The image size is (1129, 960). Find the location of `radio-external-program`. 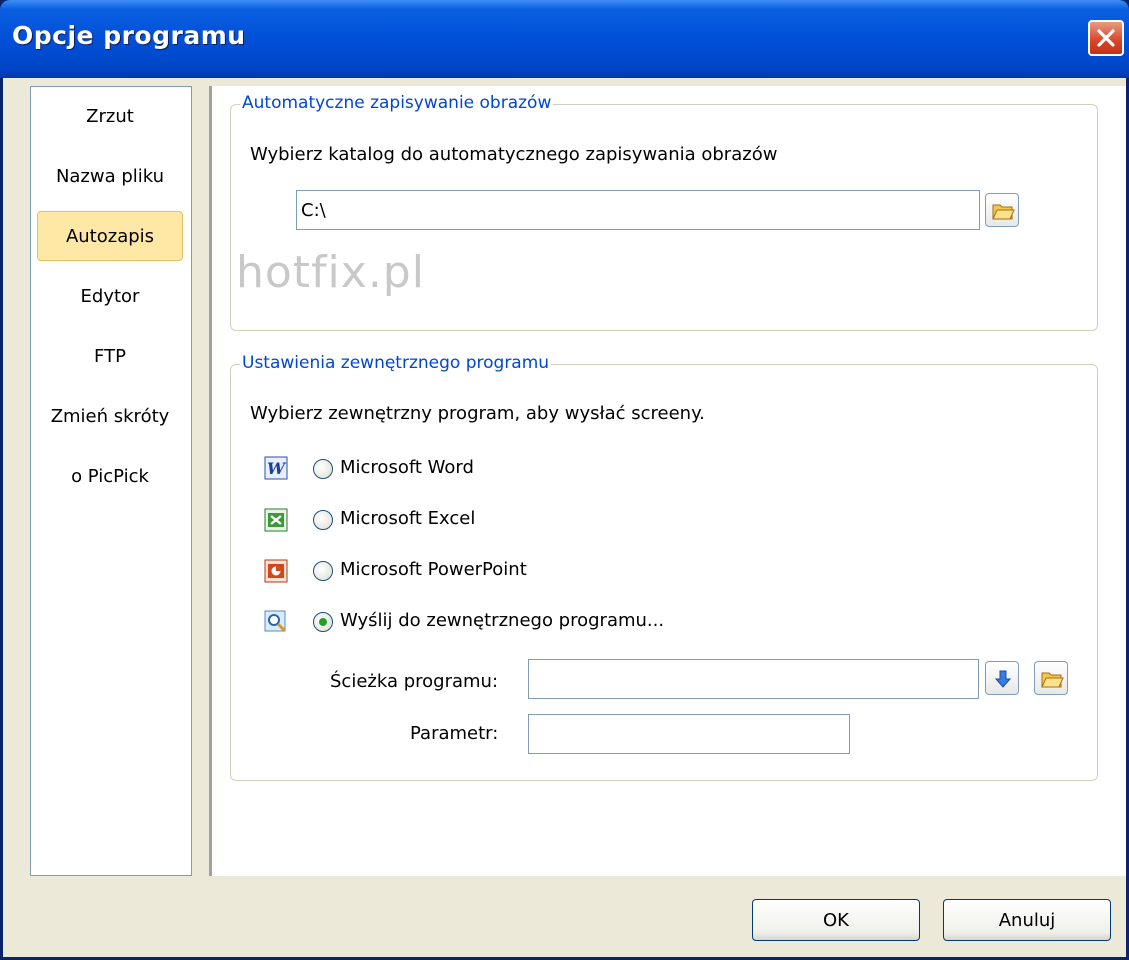

radio-external-program is located at coordinates (323, 622).